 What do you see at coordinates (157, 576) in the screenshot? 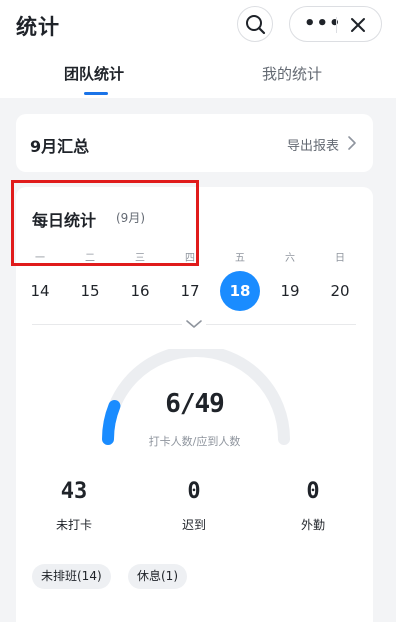
I see `chip-rest: 休息(1)` at bounding box center [157, 576].